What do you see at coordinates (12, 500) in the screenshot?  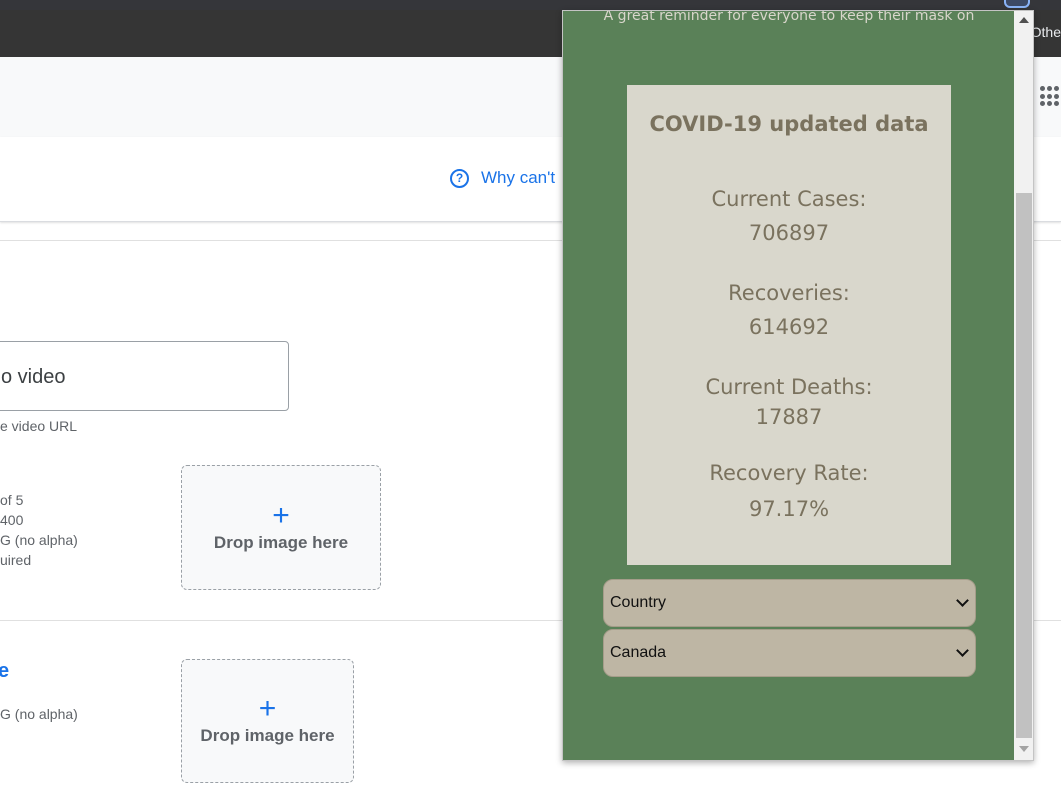 I see `requirement-line: of 5` at bounding box center [12, 500].